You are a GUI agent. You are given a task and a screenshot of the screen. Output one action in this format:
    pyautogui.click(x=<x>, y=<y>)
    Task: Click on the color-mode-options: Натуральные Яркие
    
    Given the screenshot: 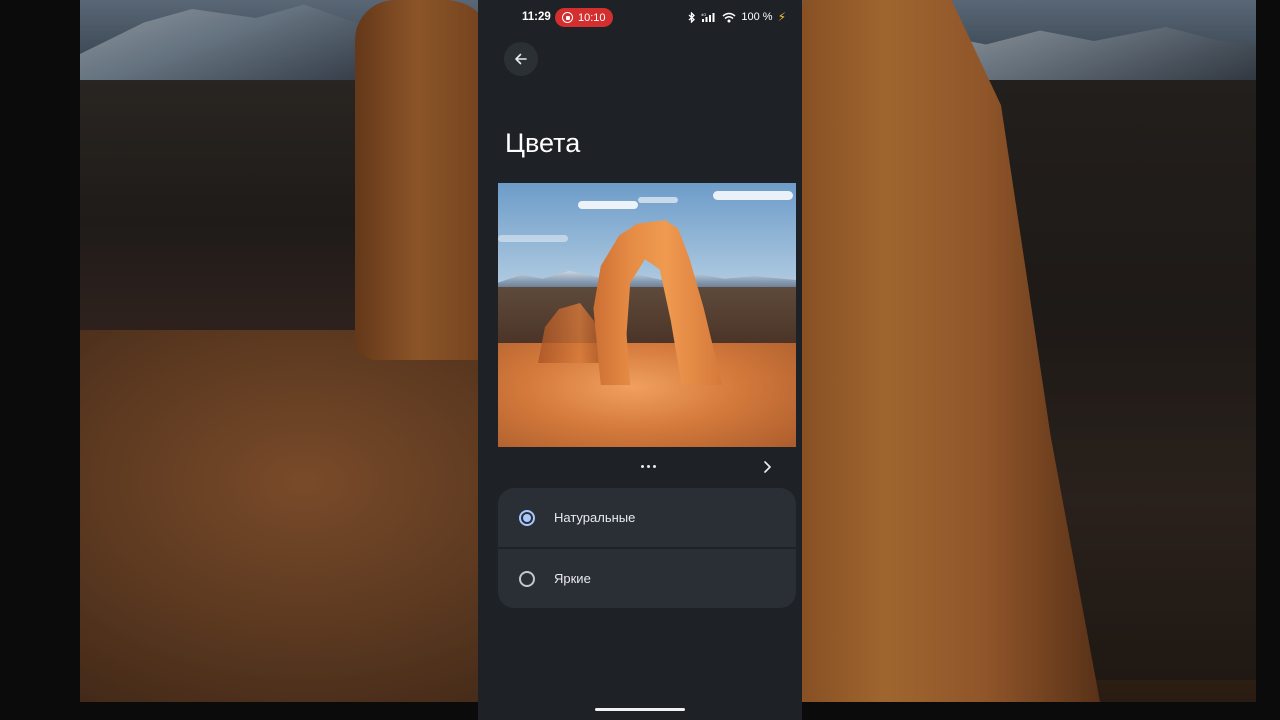 What is the action you would take?
    pyautogui.click(x=647, y=548)
    